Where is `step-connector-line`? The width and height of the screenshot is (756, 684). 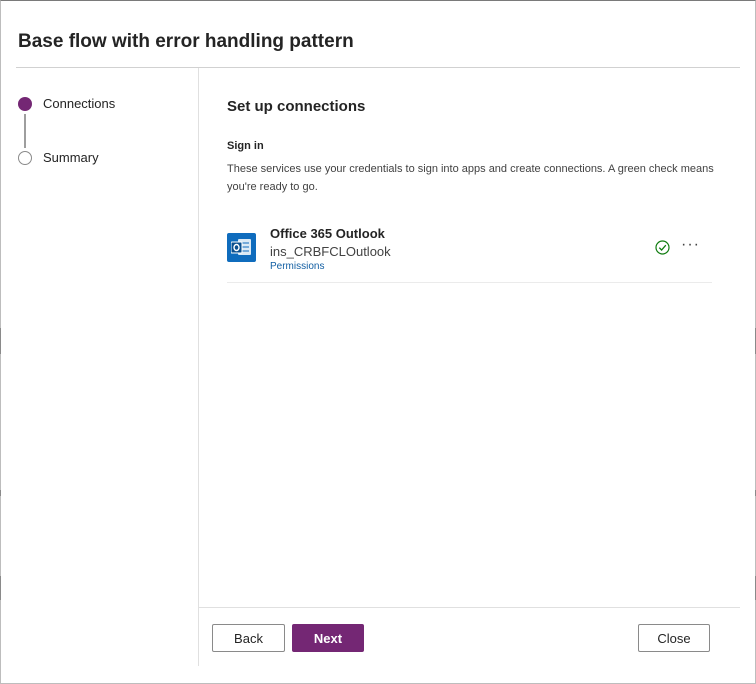 step-connector-line is located at coordinates (25, 131).